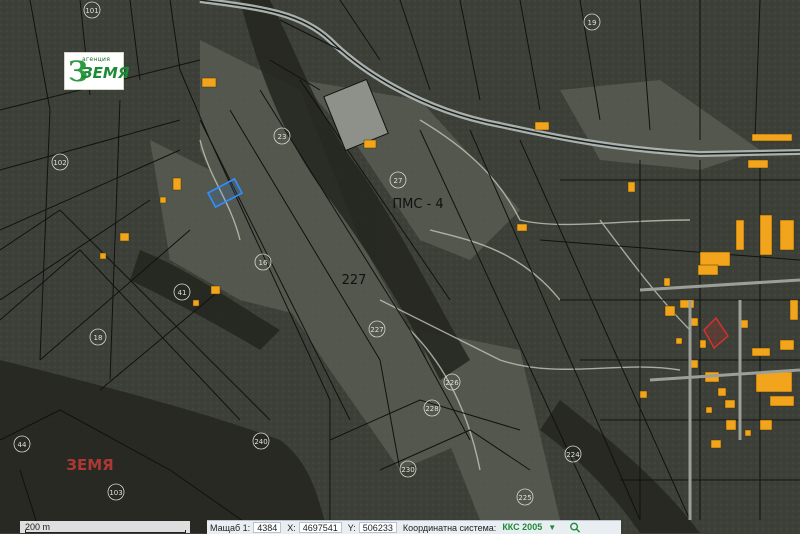 This screenshot has width=800, height=534. What do you see at coordinates (91, 11) in the screenshot?
I see `parcel-label: 101` at bounding box center [91, 11].